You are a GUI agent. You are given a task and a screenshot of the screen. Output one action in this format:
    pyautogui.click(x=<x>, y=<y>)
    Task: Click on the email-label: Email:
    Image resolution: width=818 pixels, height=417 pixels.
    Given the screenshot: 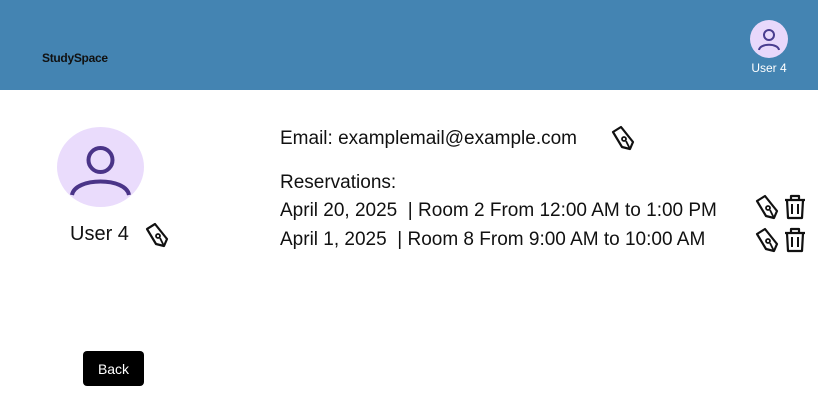 What is the action you would take?
    pyautogui.click(x=306, y=138)
    